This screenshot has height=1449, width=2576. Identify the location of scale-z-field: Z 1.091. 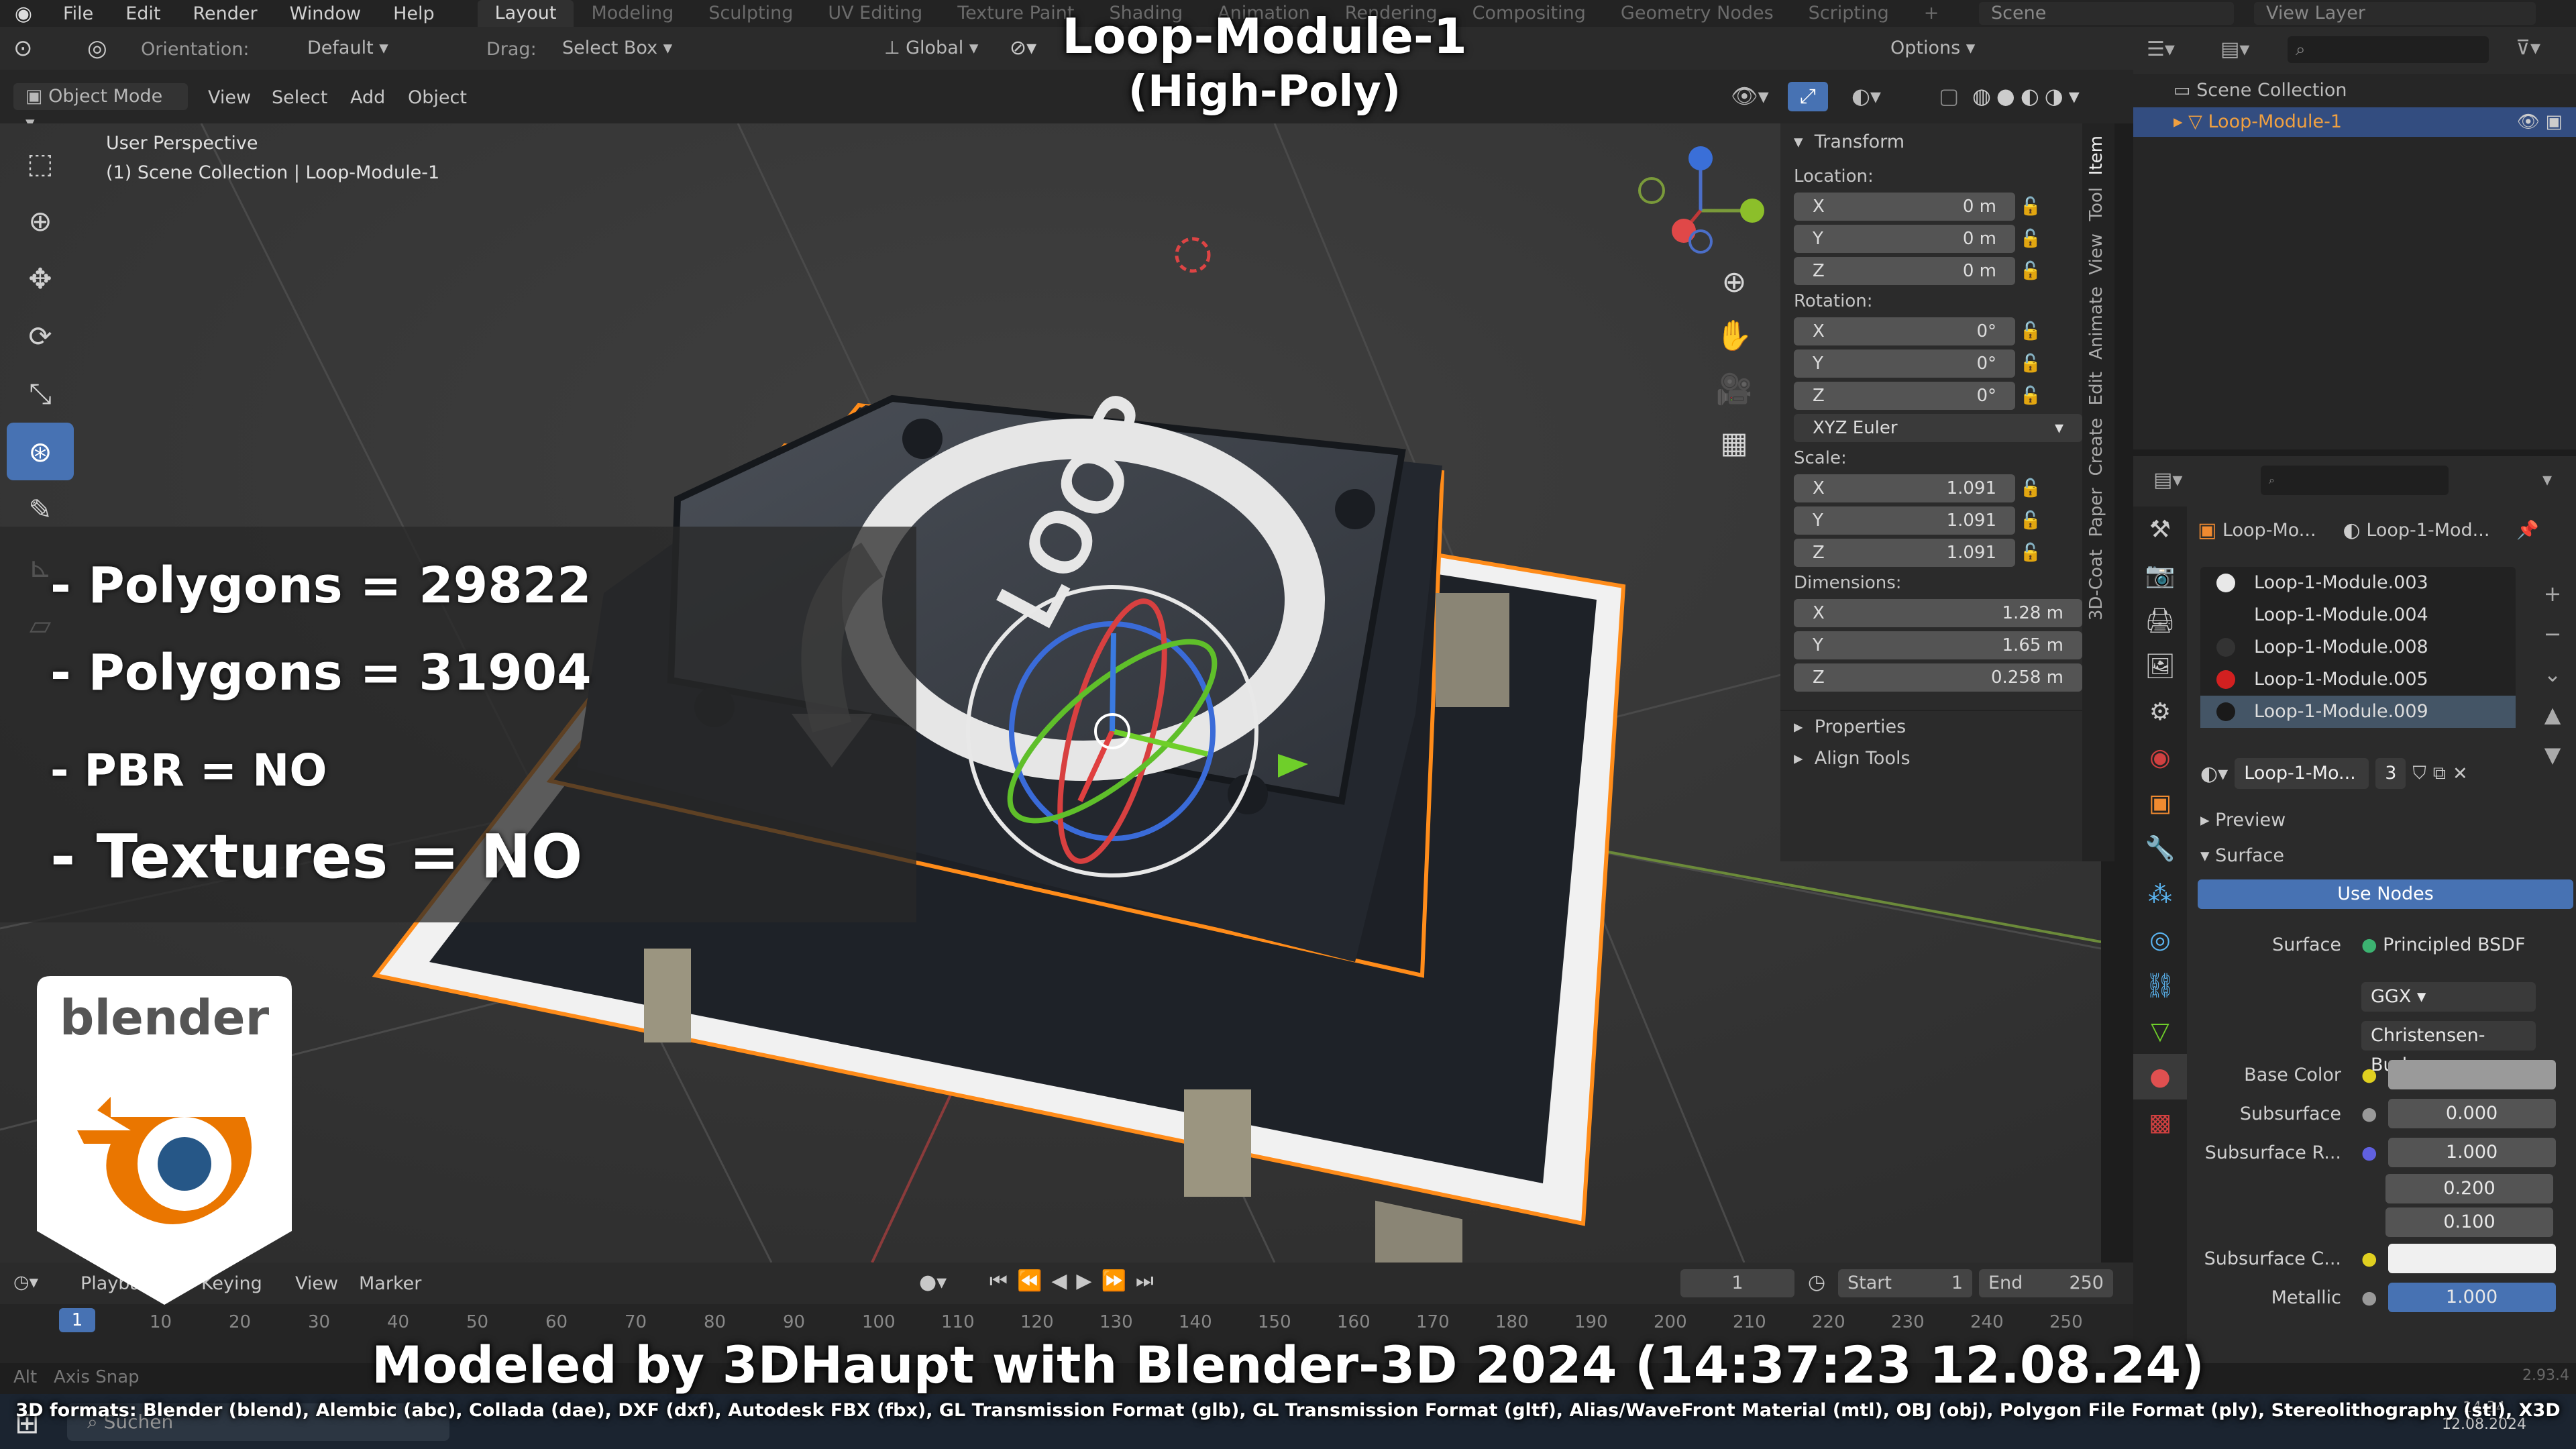
(1904, 553).